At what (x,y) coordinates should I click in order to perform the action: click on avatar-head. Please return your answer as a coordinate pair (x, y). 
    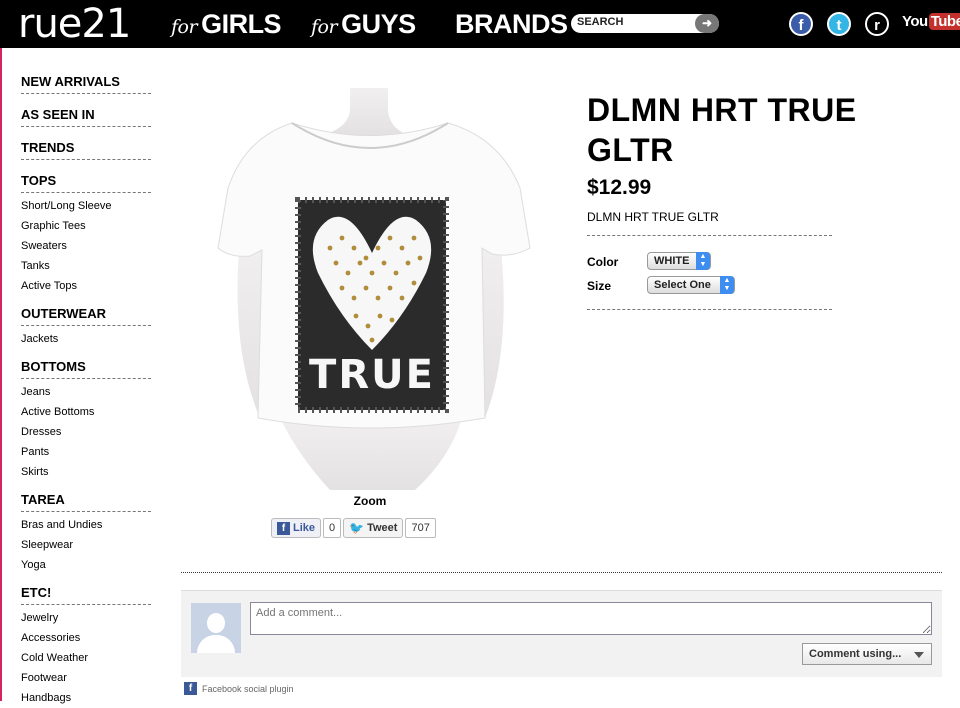
    Looking at the image, I should click on (216, 623).